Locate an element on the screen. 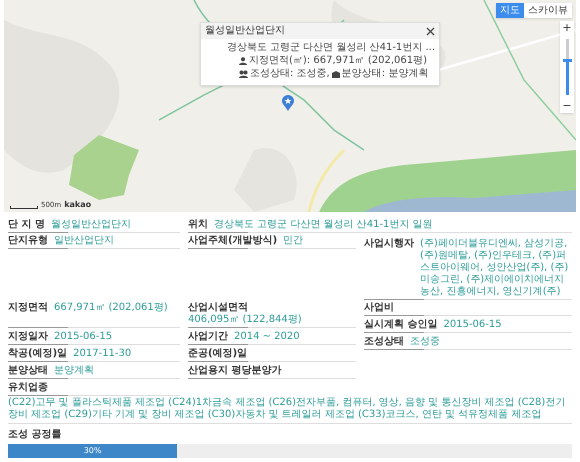 This screenshot has width=580, height=462. popup-status: 분양상태: 분양계획 is located at coordinates (385, 73).